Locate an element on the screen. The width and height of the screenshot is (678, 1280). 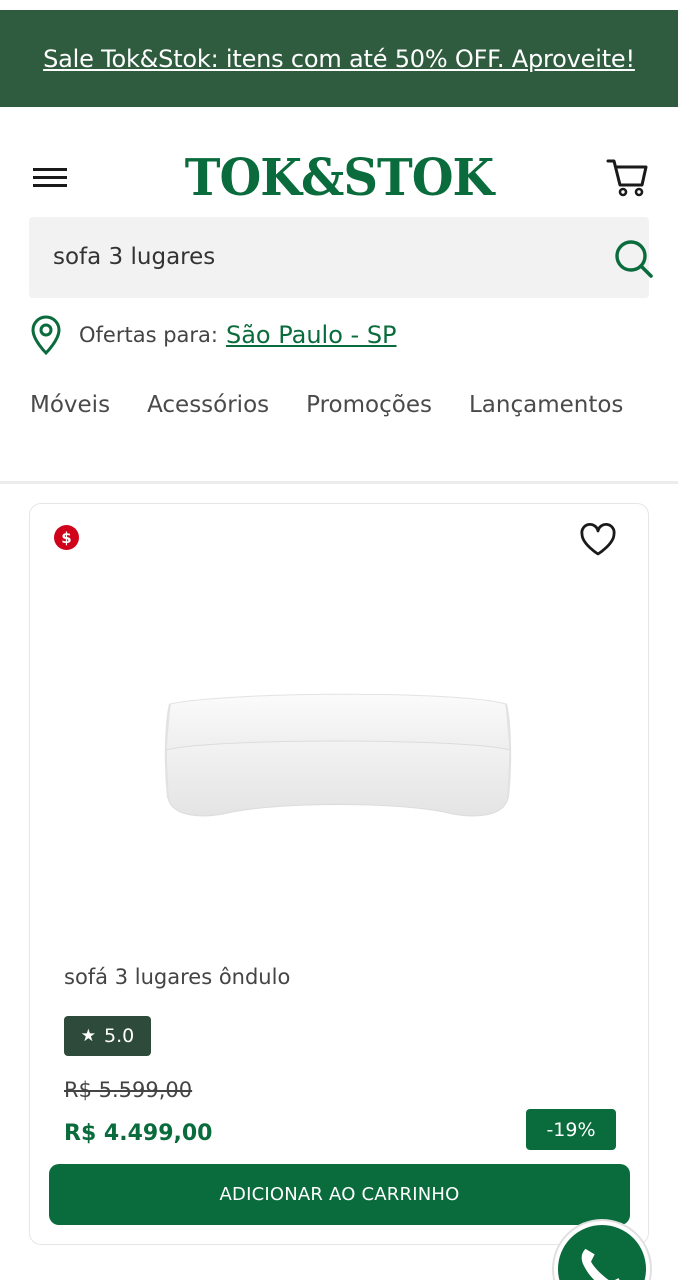
search-icon is located at coordinates (634, 259).